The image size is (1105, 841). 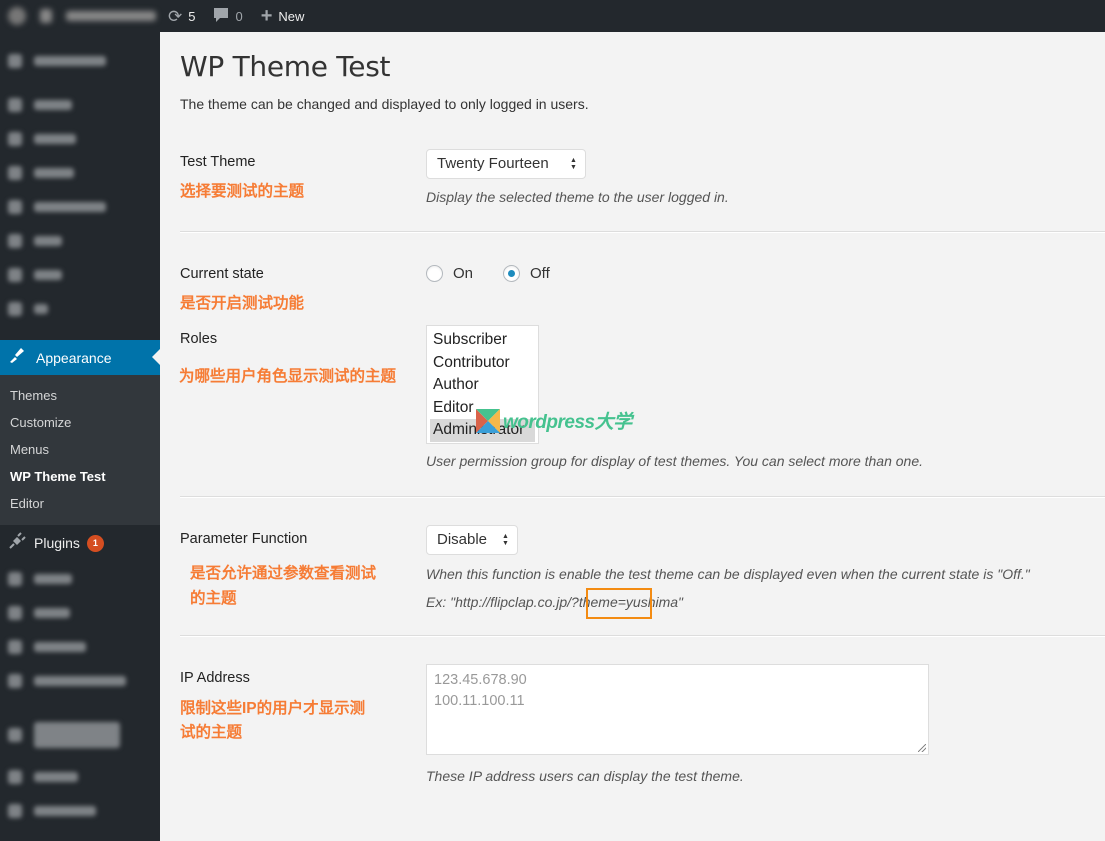 I want to click on comments-count: 0, so click(x=239, y=16).